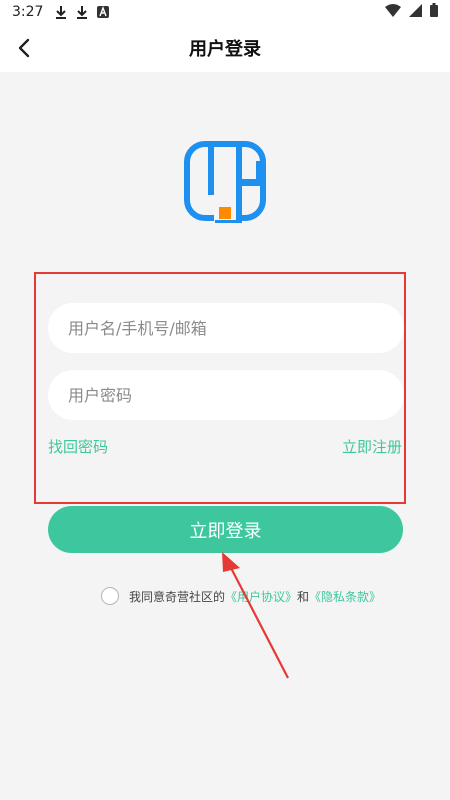 This screenshot has height=800, width=450. I want to click on chevron-left-icon, so click(24, 48).